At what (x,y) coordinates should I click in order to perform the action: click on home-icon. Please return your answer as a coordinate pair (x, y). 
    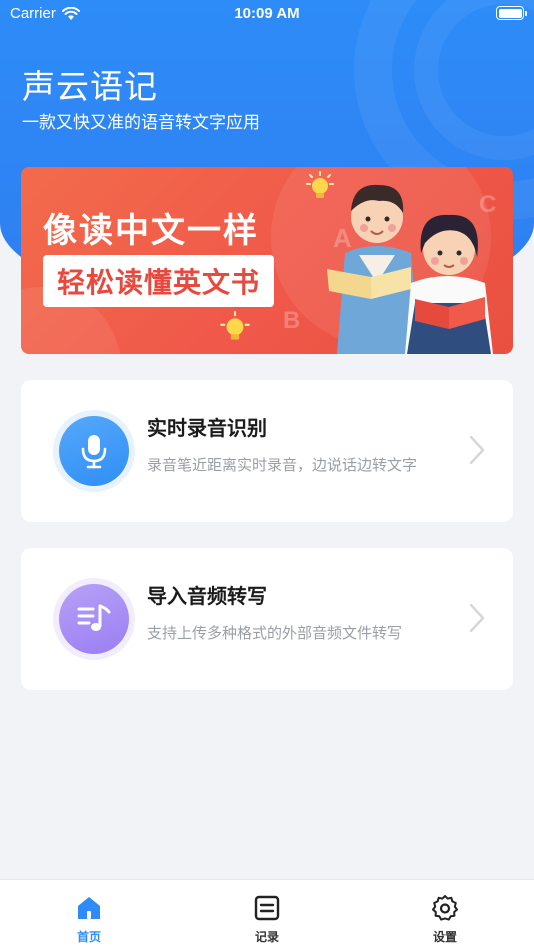
    Looking at the image, I should click on (89, 908).